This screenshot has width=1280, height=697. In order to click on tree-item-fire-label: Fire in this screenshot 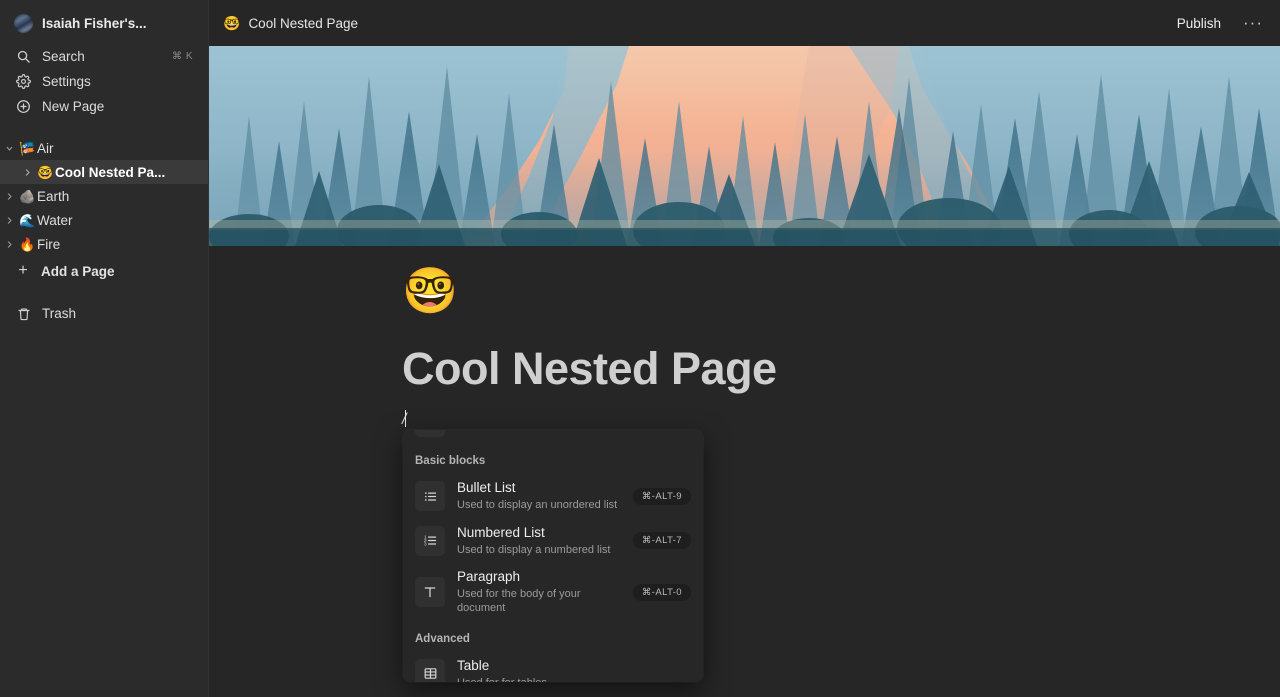, I will do `click(49, 244)`.